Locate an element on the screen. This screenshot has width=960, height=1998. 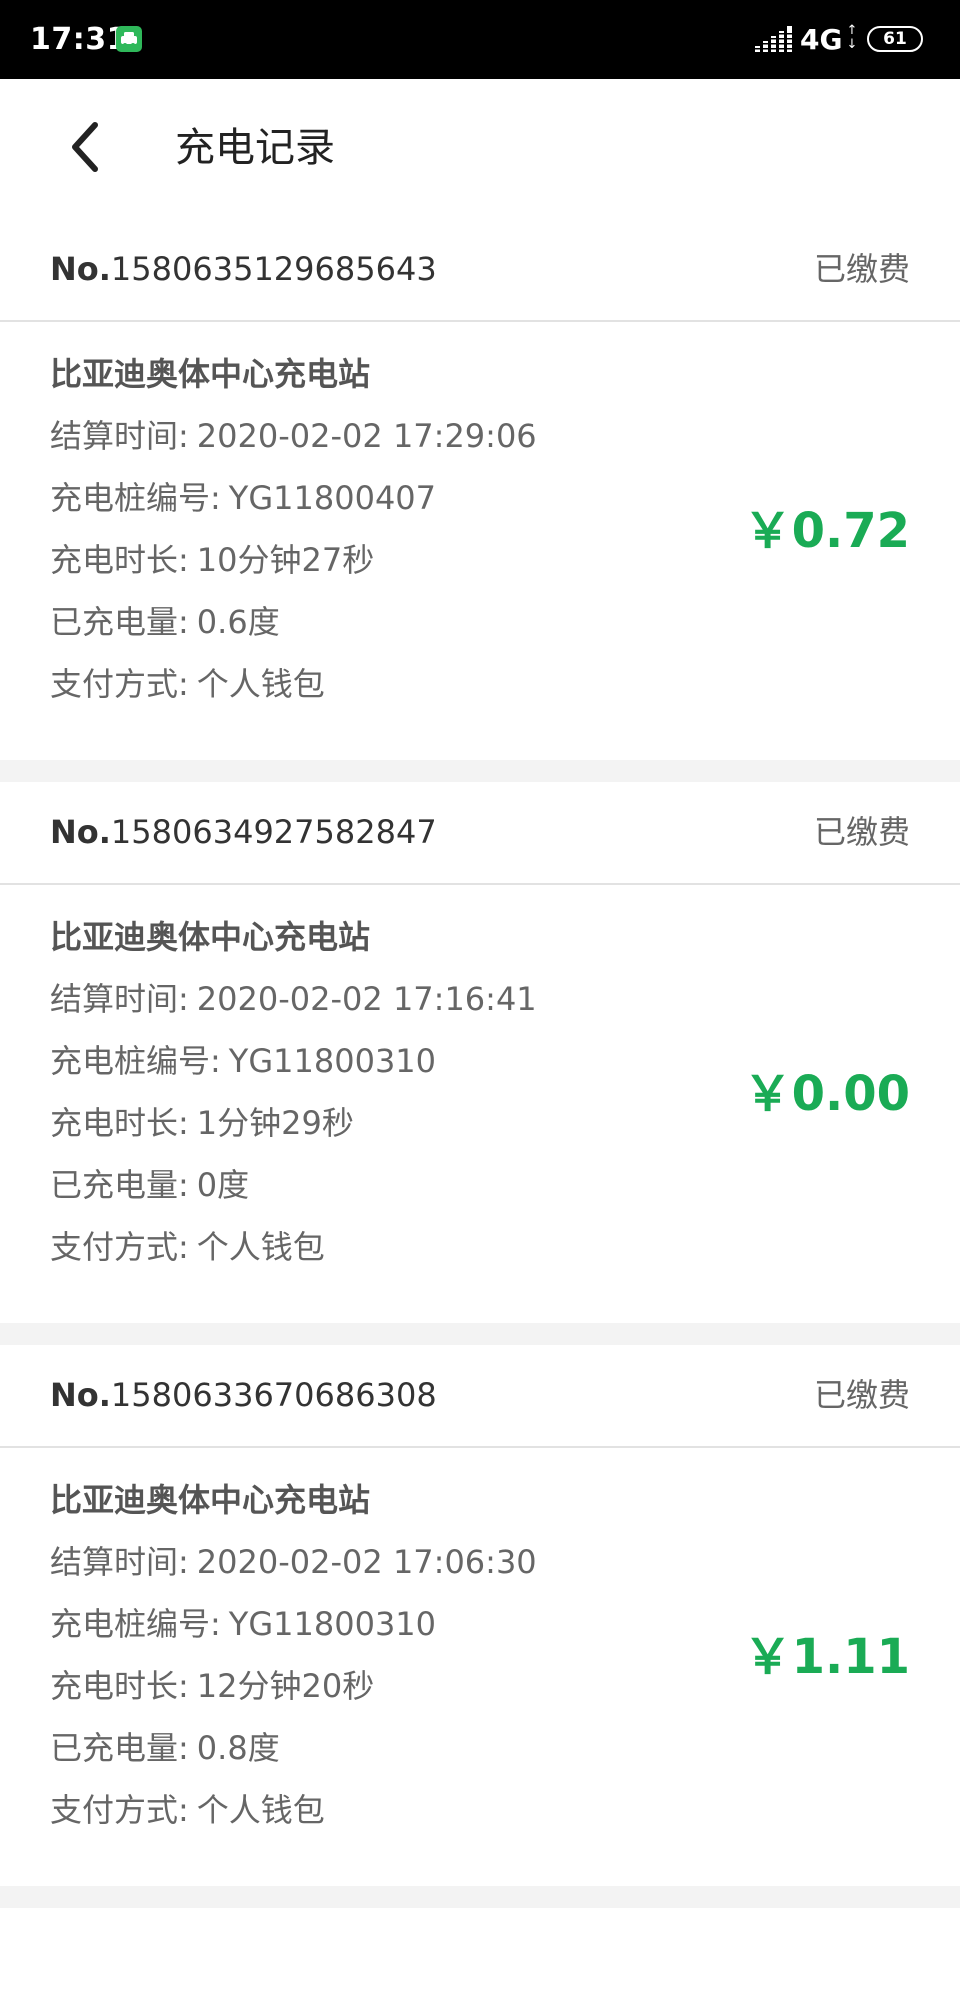
record-header: No.1580635129685643 已缴费 is located at coordinates (480, 270).